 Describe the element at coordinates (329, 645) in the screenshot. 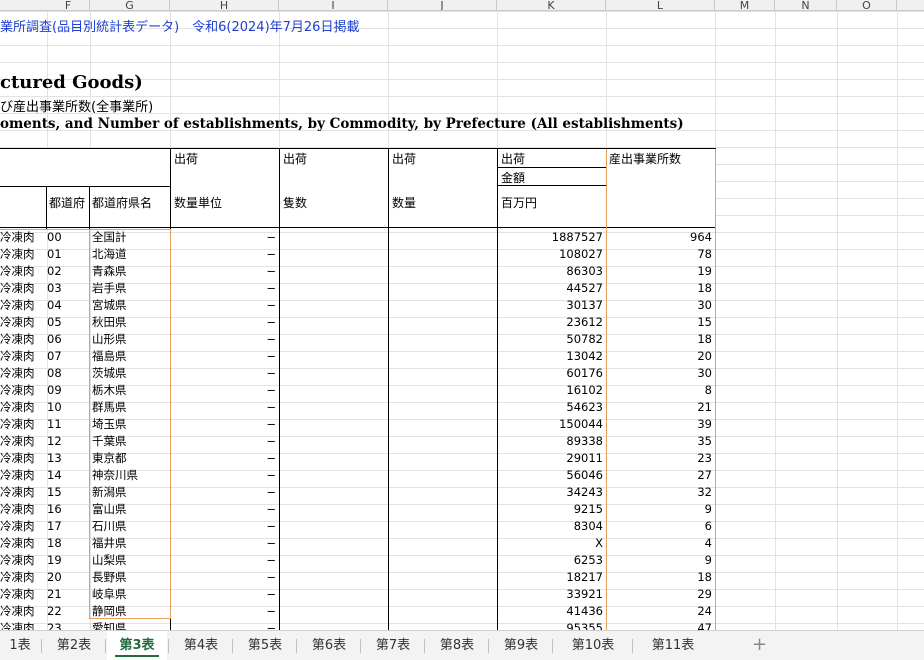

I see `sheet-tab: 第6表` at that location.